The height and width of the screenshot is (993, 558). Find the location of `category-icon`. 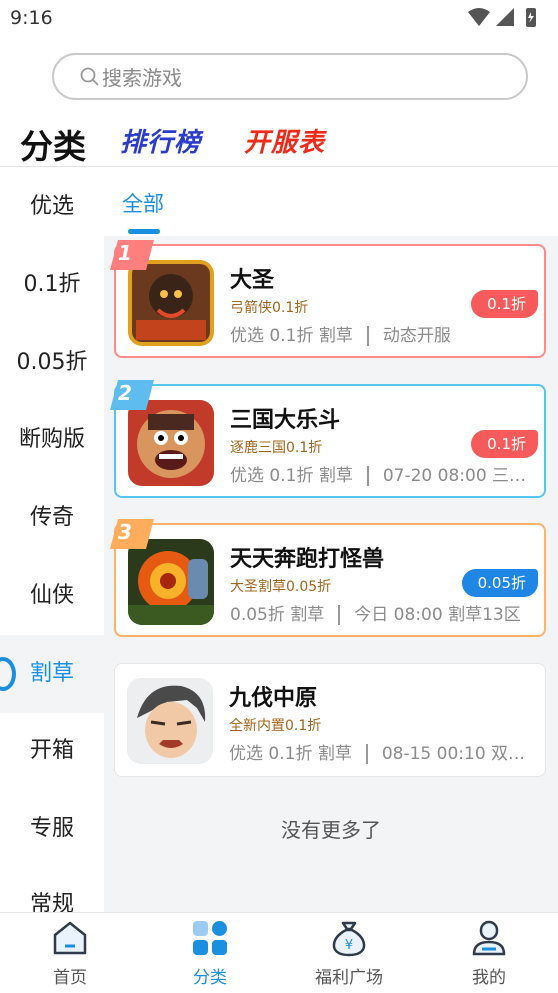

category-icon is located at coordinates (210, 938).